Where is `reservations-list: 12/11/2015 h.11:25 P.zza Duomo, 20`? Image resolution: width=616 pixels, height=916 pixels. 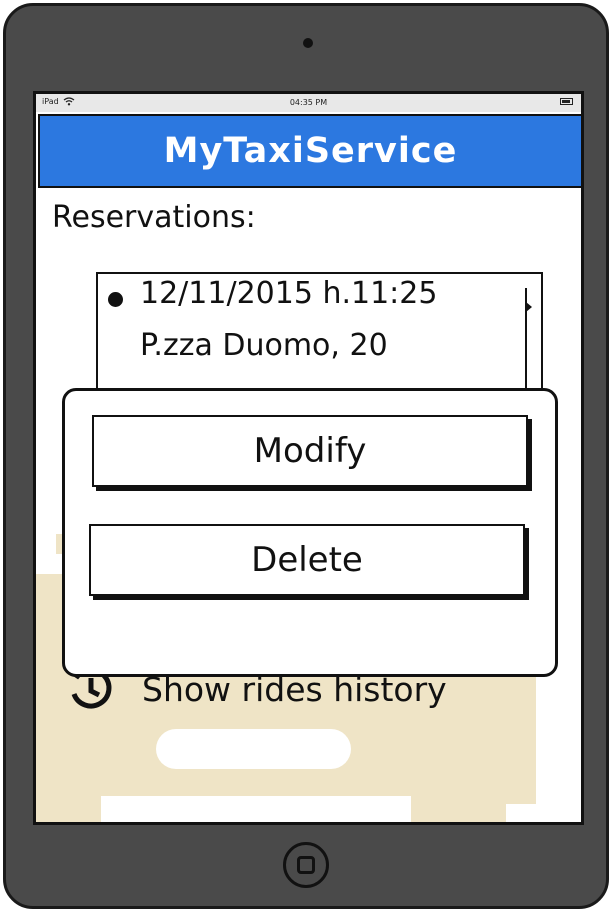
reservations-list: 12/11/2015 h.11:25 P.zza Duomo, 20 is located at coordinates (319, 335).